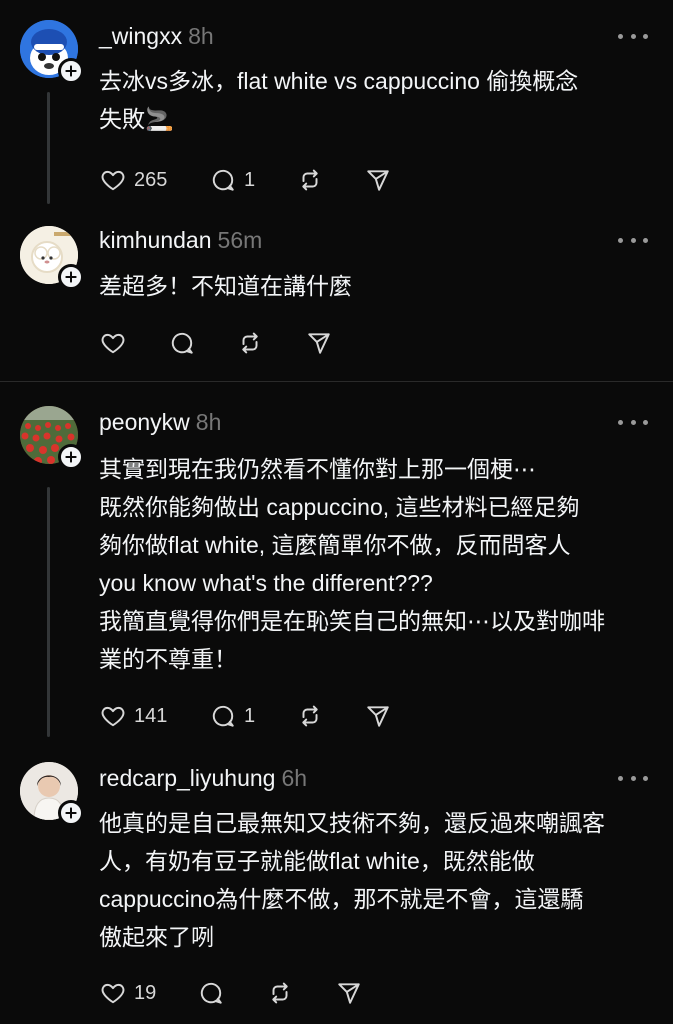 Image resolution: width=673 pixels, height=1024 pixels. What do you see at coordinates (240, 240) in the screenshot?
I see `timestamp: 56m` at bounding box center [240, 240].